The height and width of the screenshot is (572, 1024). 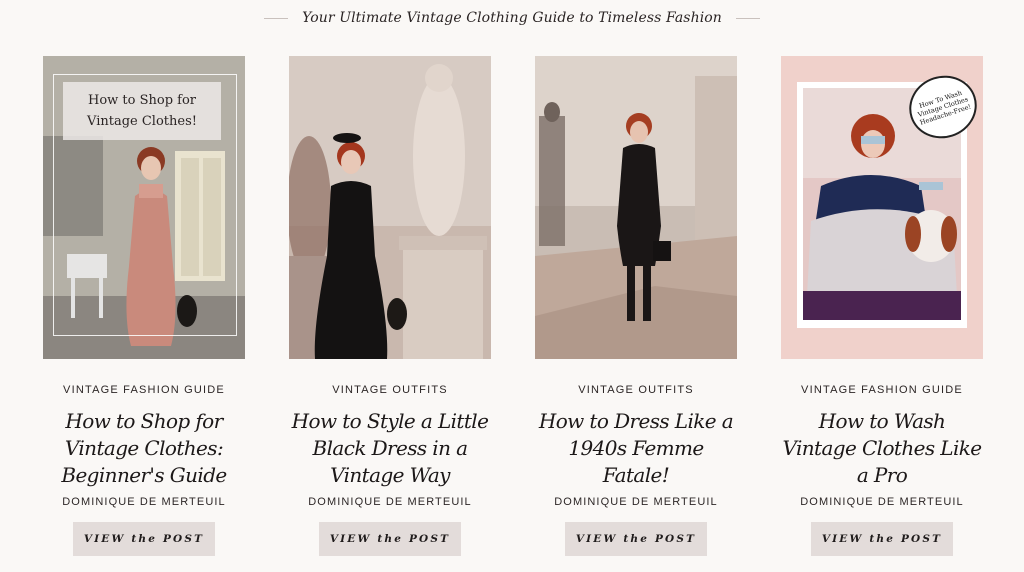 I want to click on thumbnail-photo-woman-black-coat, so click(x=636, y=207).